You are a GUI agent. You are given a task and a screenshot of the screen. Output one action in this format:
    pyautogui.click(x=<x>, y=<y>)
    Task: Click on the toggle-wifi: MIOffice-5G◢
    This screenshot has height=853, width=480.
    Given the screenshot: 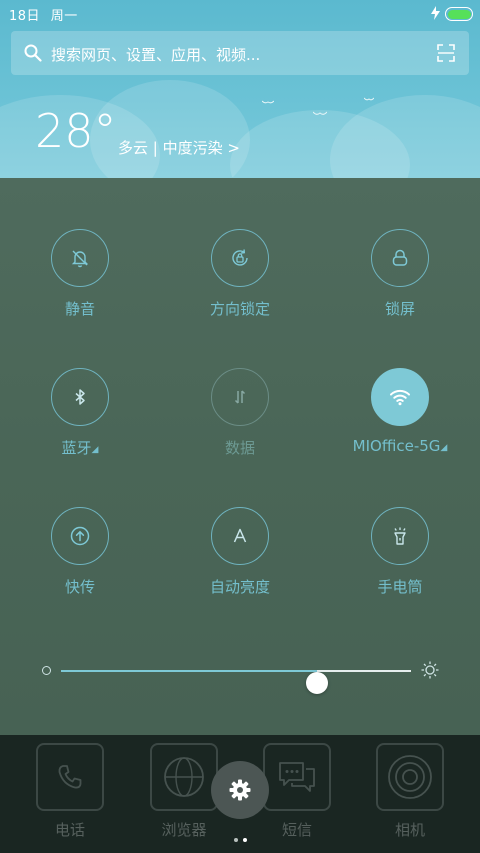 What is the action you would take?
    pyautogui.click(x=400, y=411)
    